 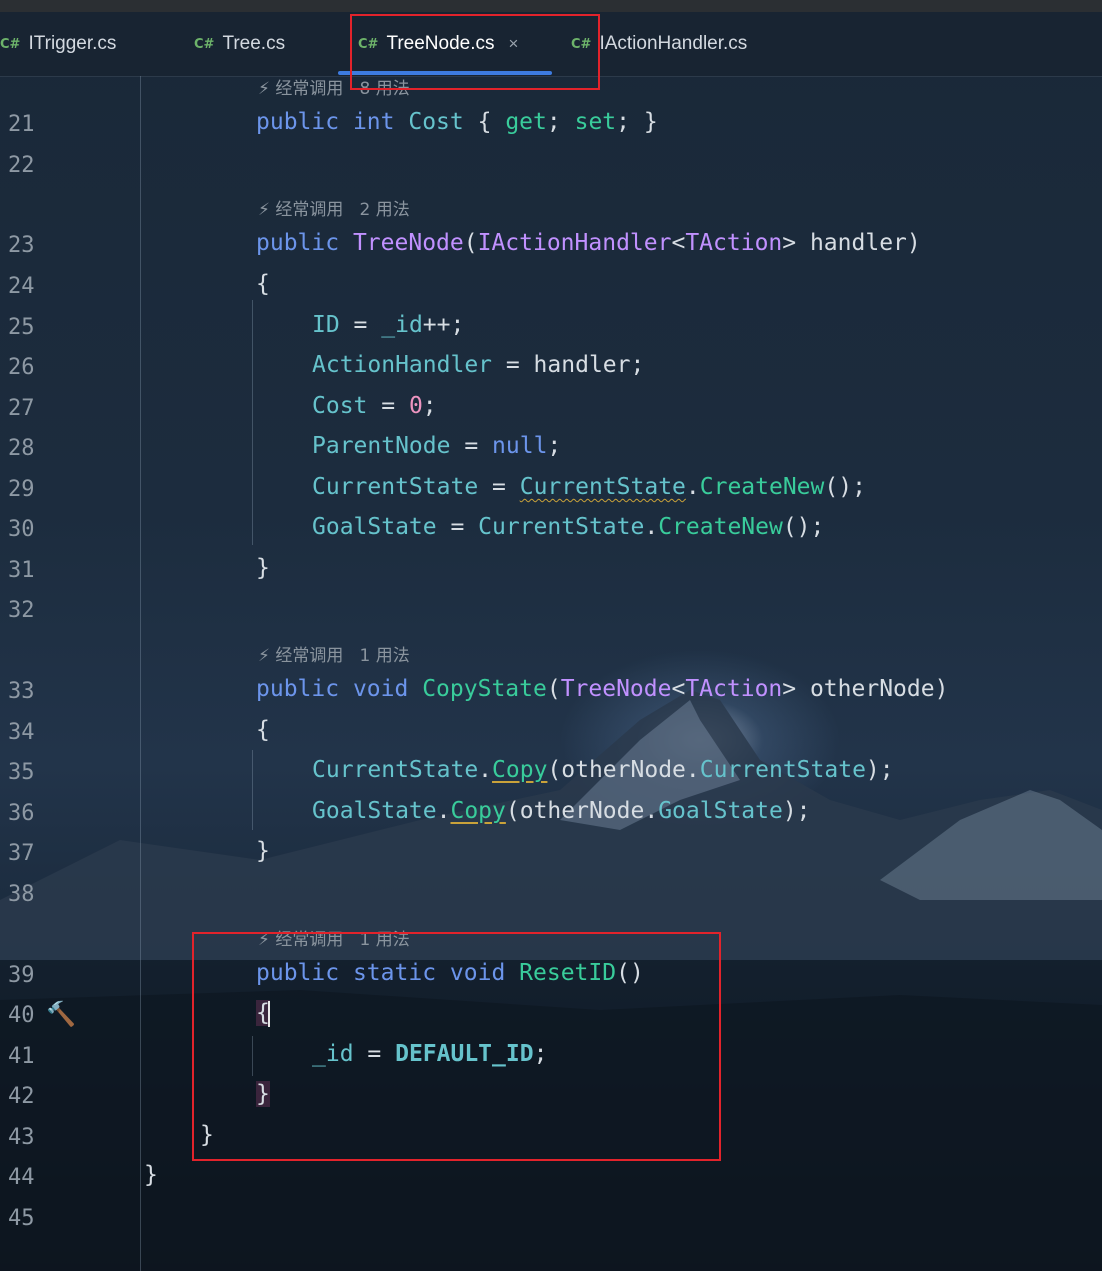 I want to click on line-number: 22, so click(x=21, y=165).